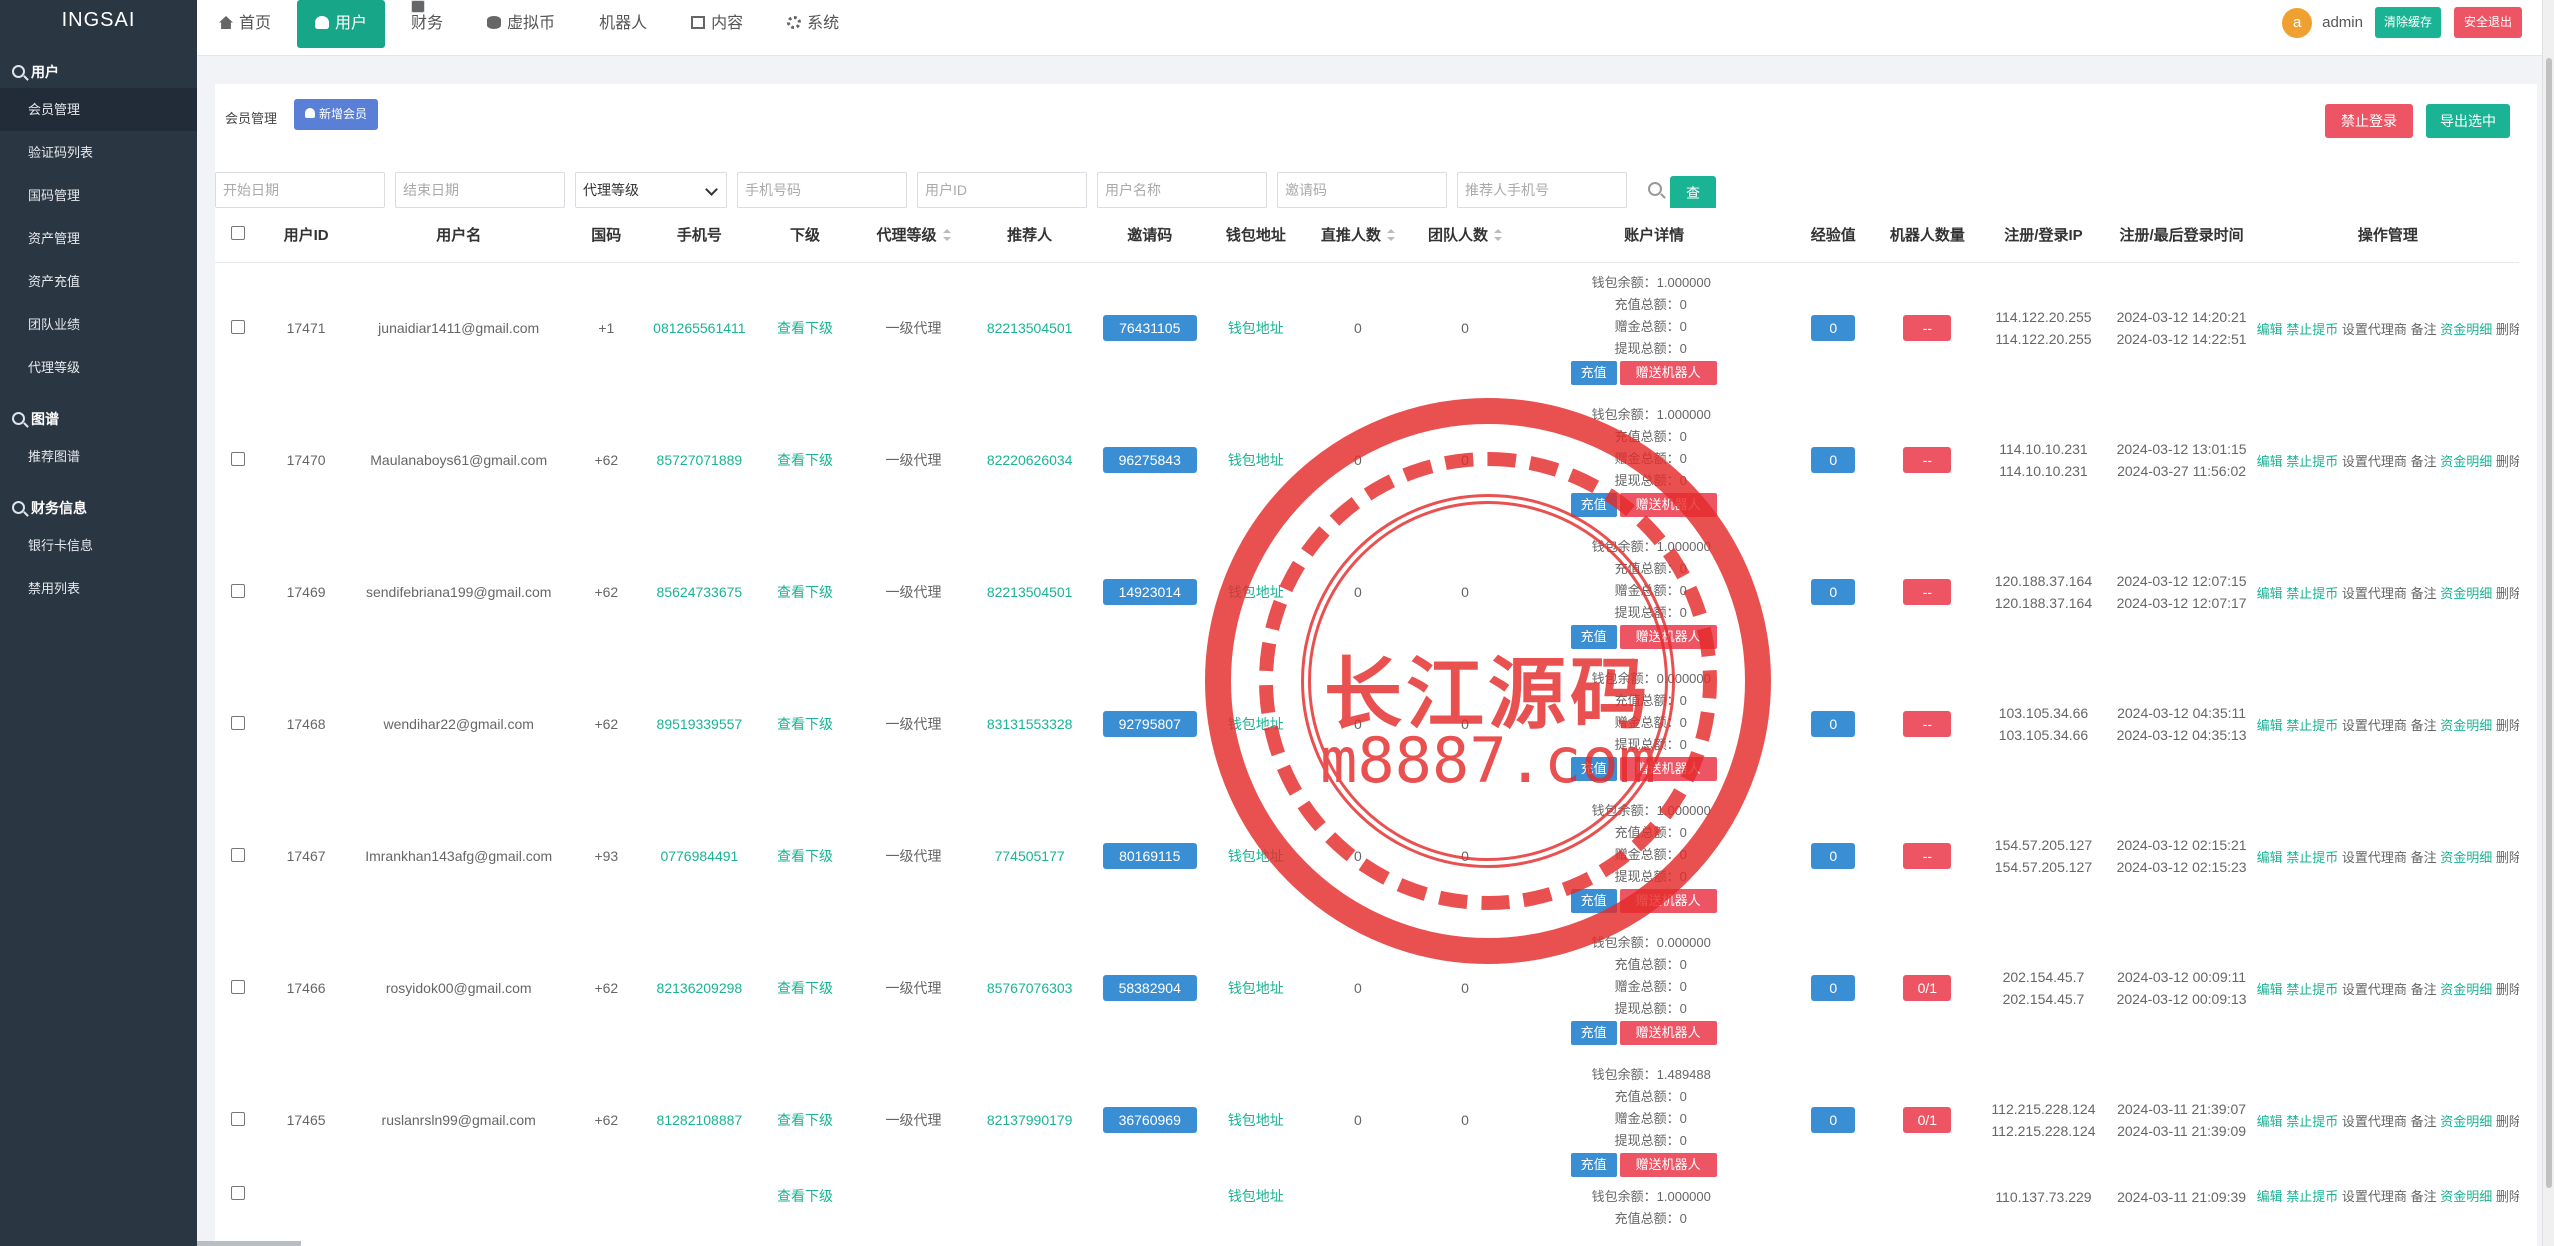 The width and height of the screenshot is (2554, 1246). I want to click on referrer-link: 83131553328, so click(1030, 724).